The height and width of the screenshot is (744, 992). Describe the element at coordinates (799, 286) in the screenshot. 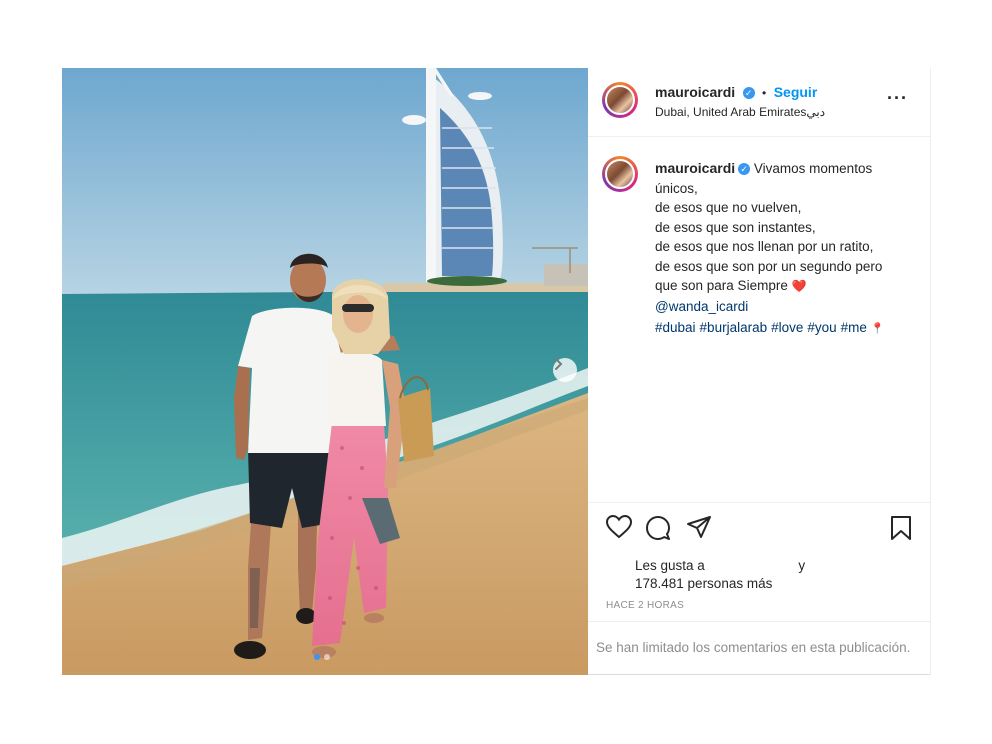

I see `heart-emoji: ❤️` at that location.